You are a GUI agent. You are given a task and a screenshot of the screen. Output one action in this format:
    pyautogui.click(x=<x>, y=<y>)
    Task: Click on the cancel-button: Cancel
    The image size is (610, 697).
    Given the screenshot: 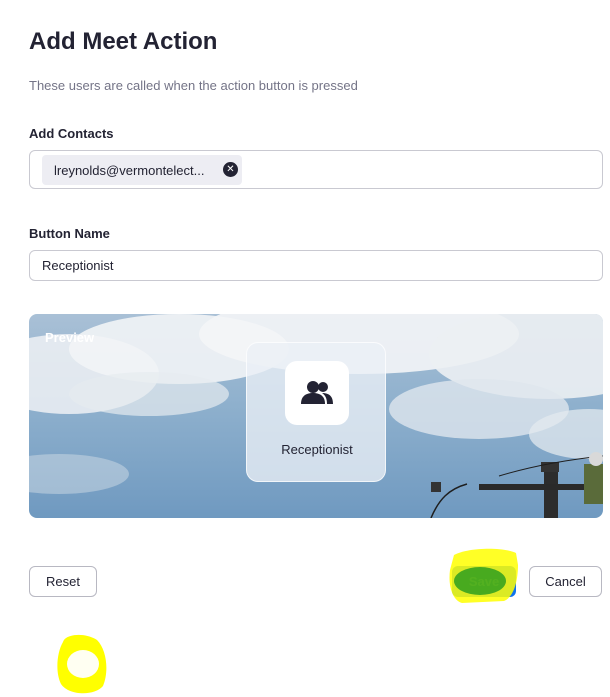 What is the action you would take?
    pyautogui.click(x=565, y=581)
    